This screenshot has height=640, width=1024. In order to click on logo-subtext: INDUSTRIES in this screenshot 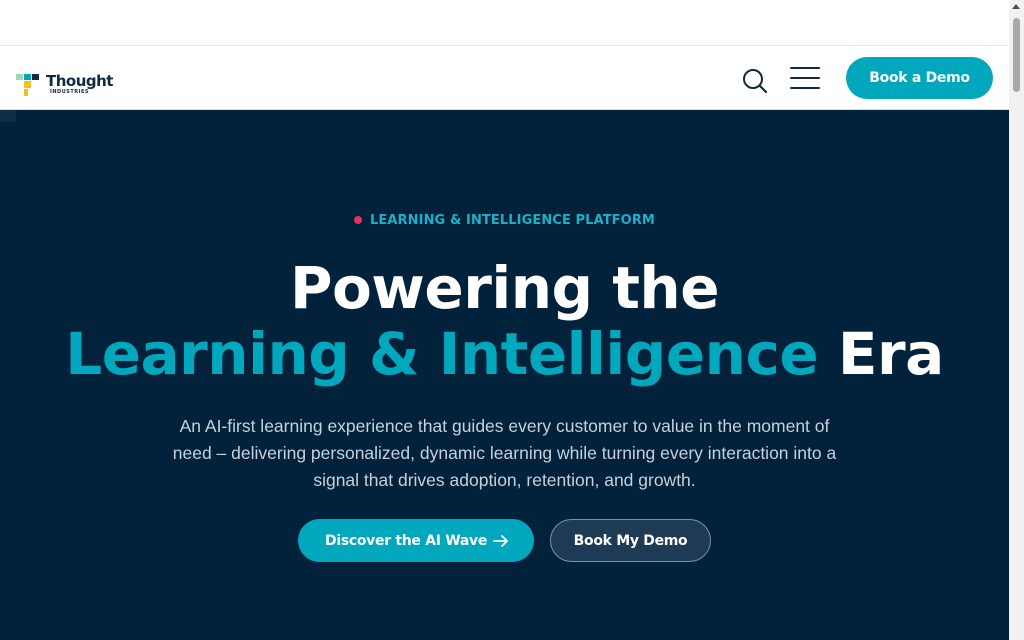, I will do `click(69, 92)`.